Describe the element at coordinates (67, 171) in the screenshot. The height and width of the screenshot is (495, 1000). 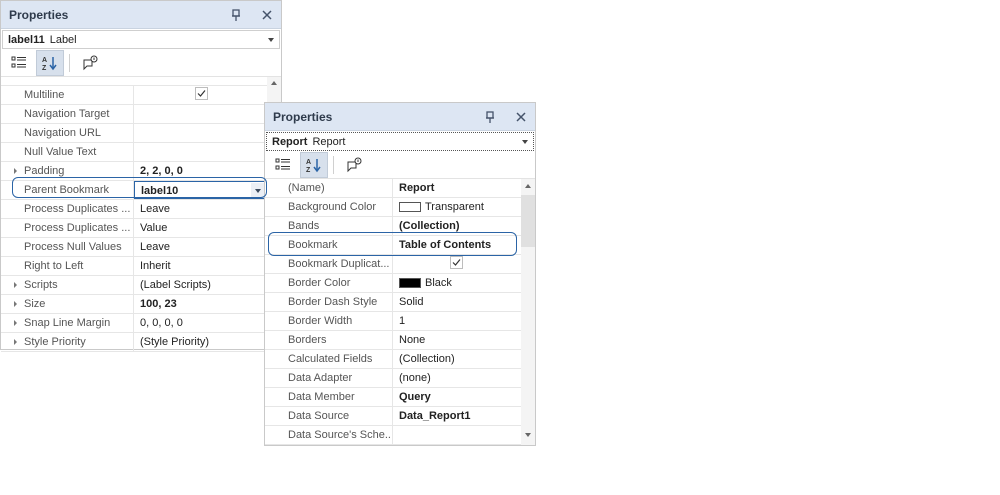
I see `property-name: Padding` at that location.